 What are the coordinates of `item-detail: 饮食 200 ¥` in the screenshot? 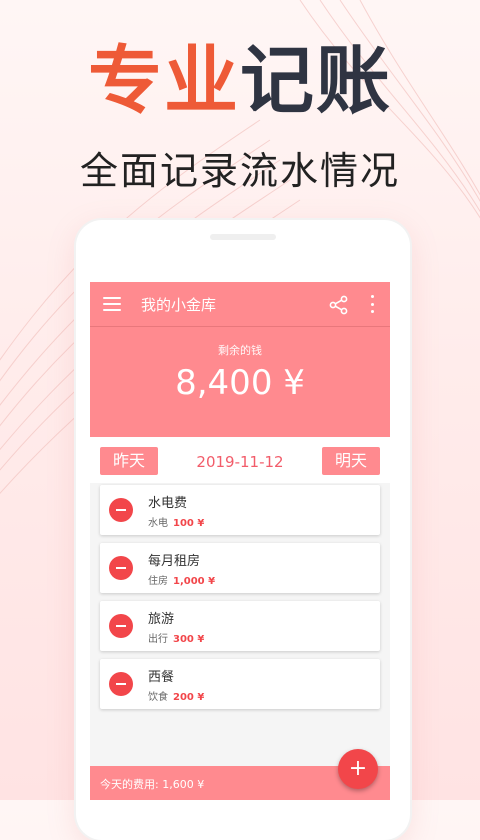 It's located at (176, 695).